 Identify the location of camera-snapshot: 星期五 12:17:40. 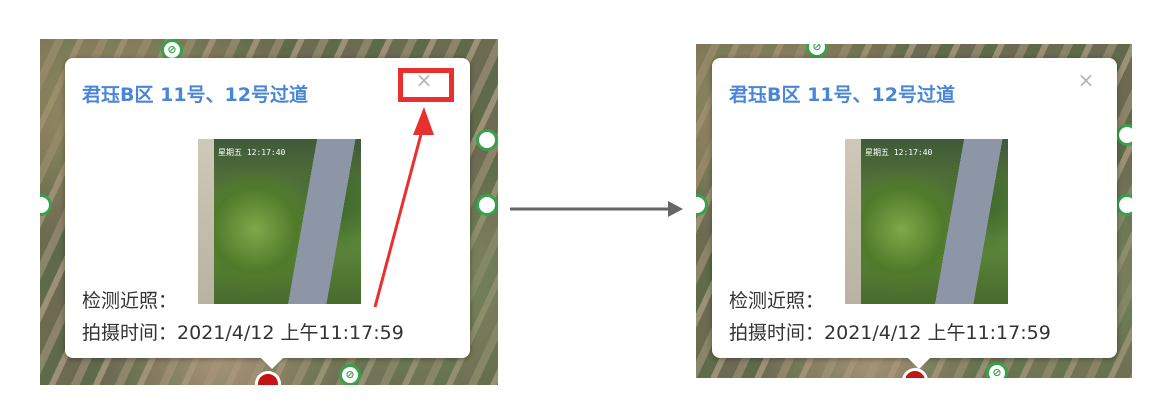
(926, 221).